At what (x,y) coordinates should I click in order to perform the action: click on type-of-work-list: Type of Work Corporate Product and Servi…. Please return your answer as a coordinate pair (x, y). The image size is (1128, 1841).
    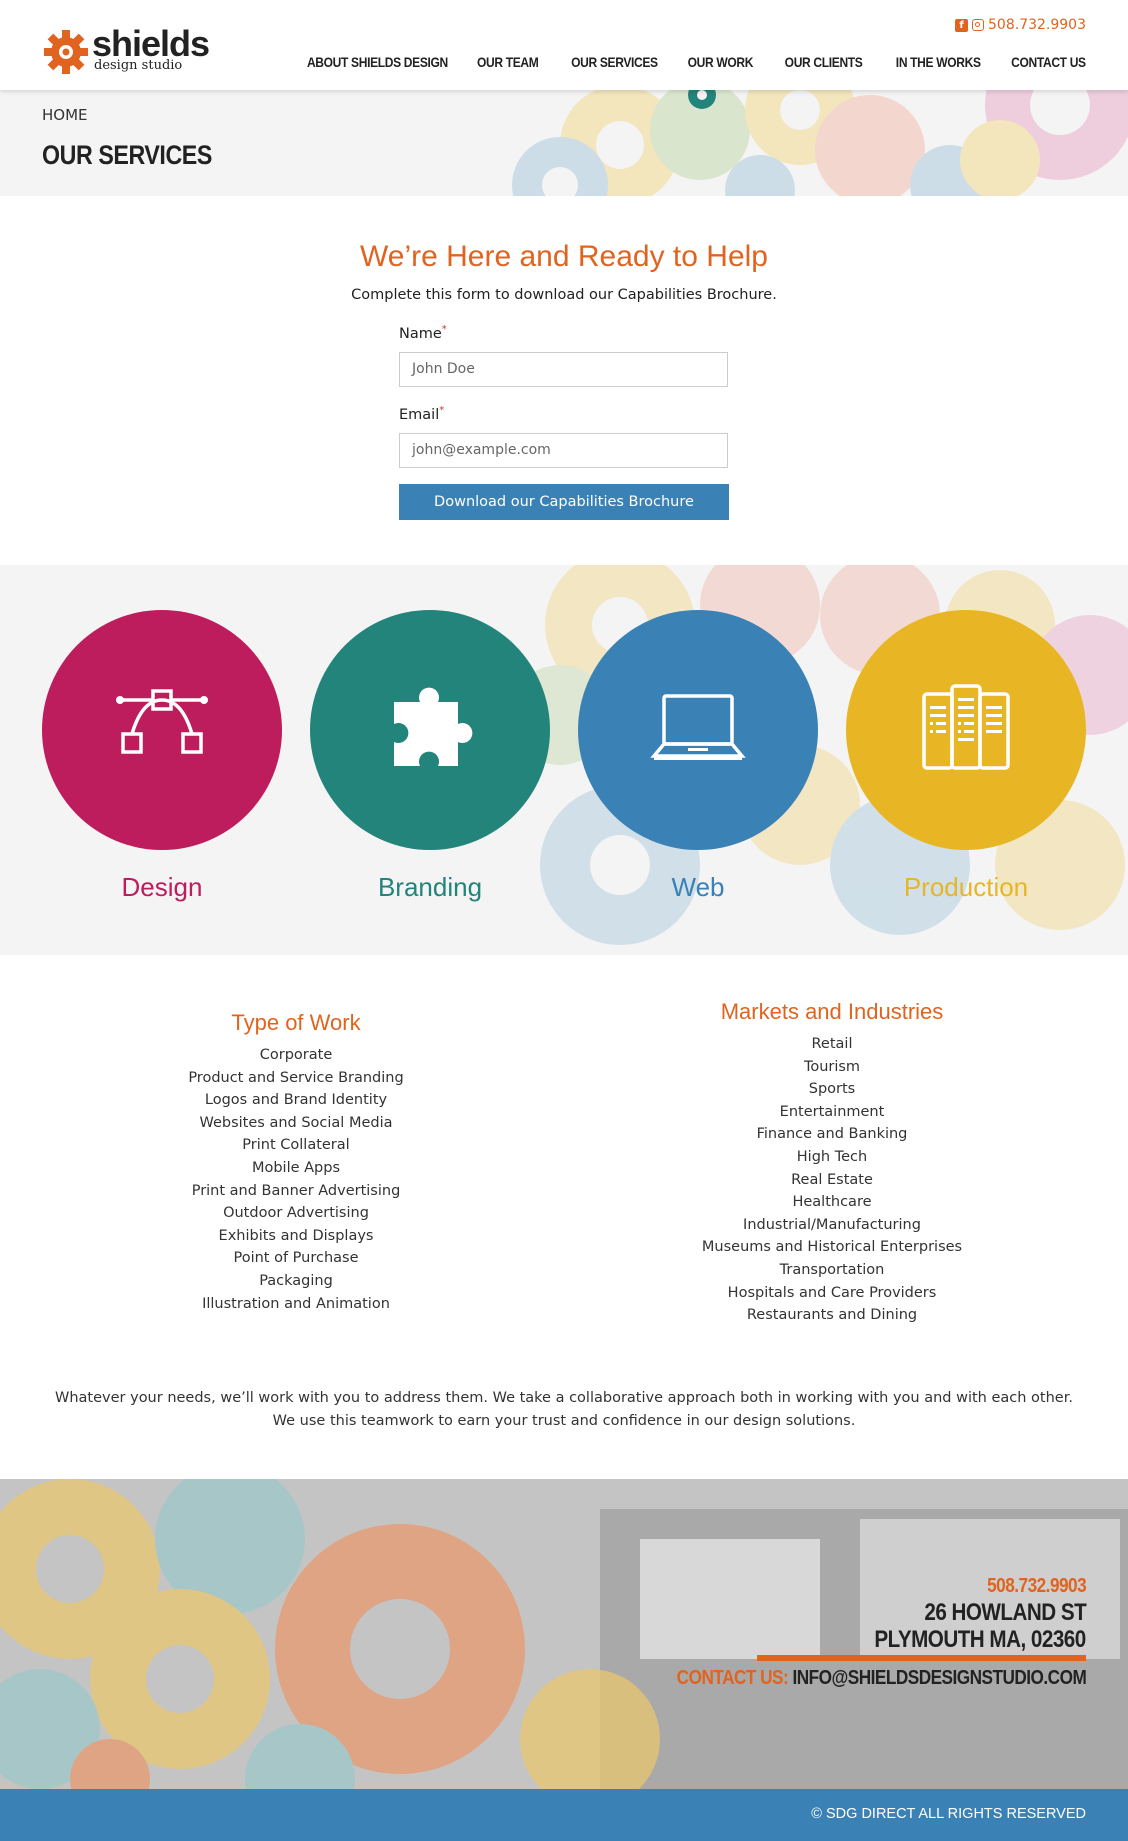
    Looking at the image, I should click on (296, 1162).